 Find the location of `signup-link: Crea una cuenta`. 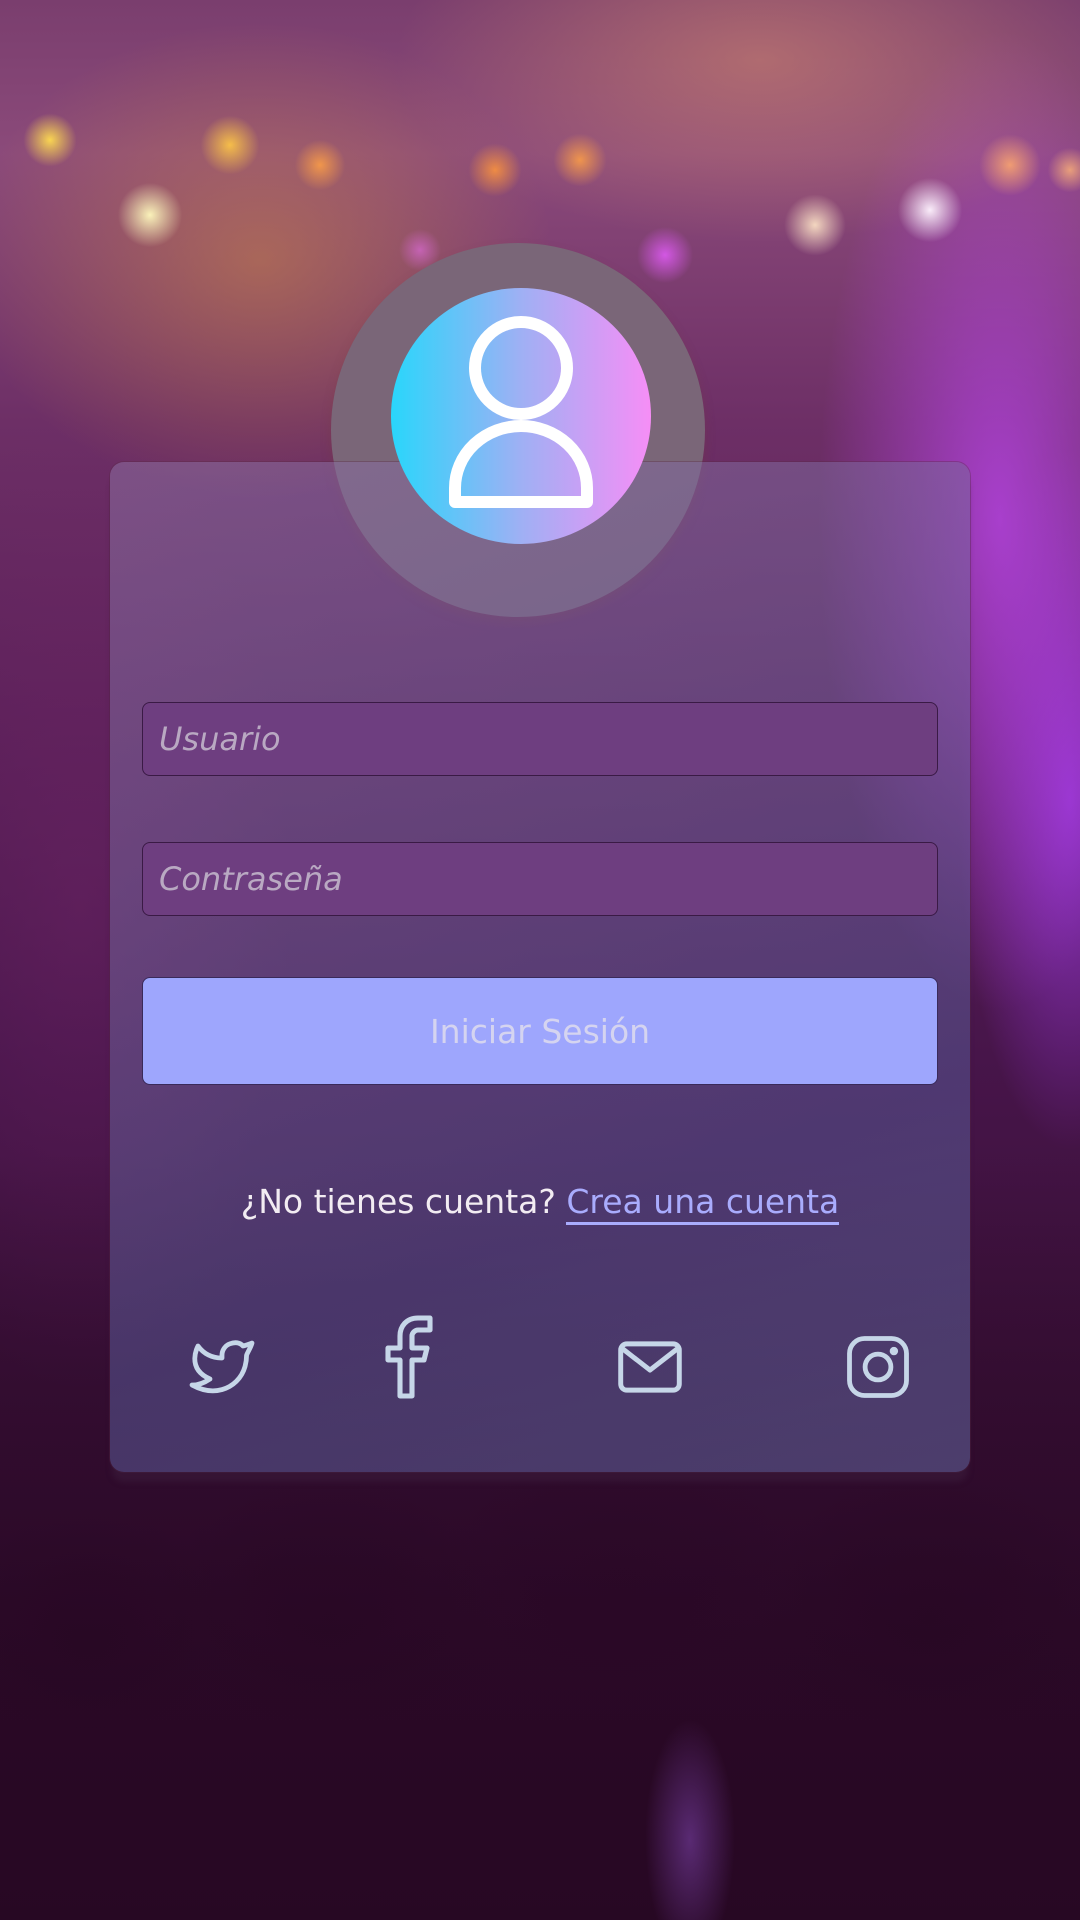

signup-link: Crea una cuenta is located at coordinates (703, 1203).